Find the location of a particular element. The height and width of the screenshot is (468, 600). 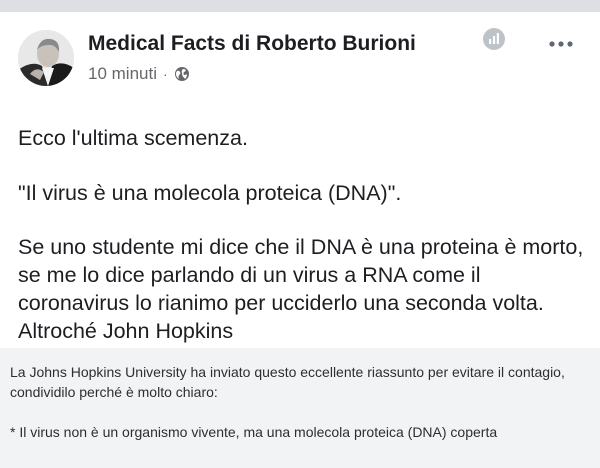

page-name: Medical Facts di Roberto Burioni is located at coordinates (252, 44).